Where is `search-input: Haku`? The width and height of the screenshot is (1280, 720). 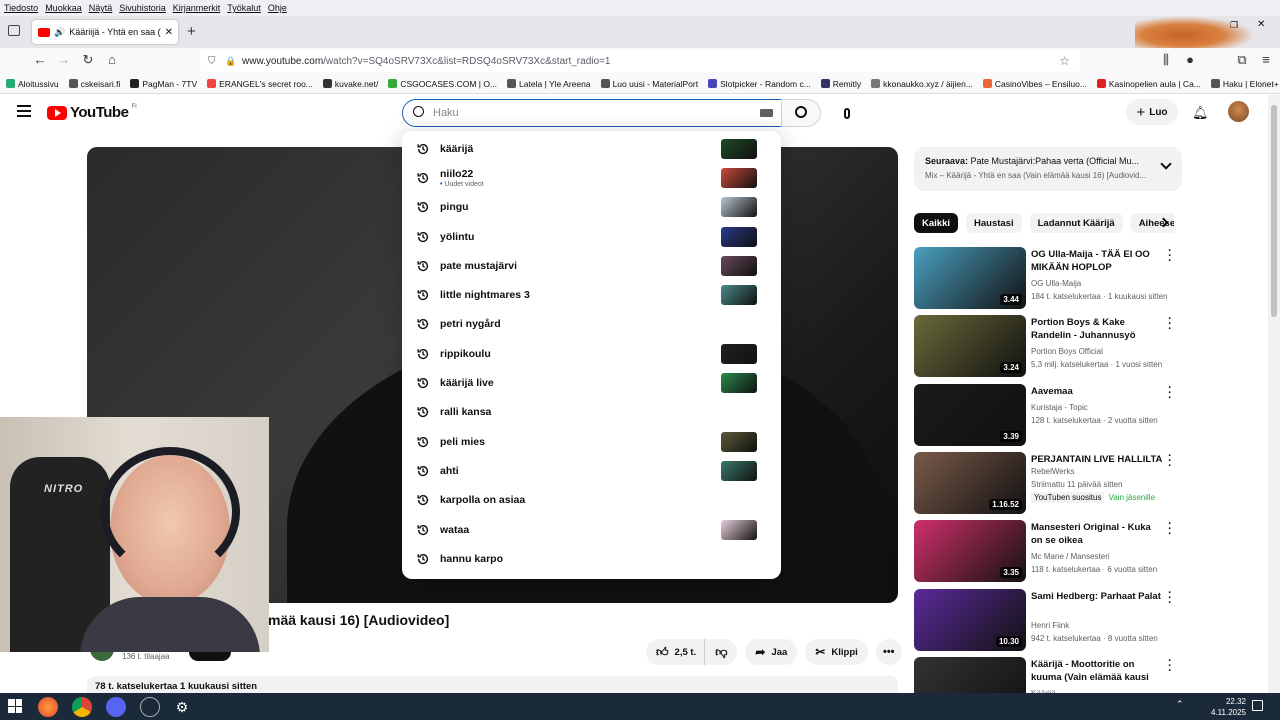 search-input: Haku is located at coordinates (592, 113).